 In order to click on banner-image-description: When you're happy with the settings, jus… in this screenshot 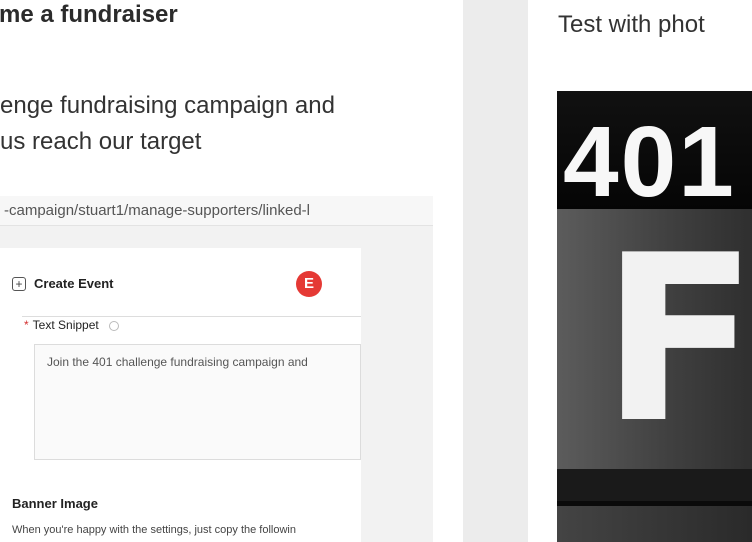, I will do `click(154, 530)`.